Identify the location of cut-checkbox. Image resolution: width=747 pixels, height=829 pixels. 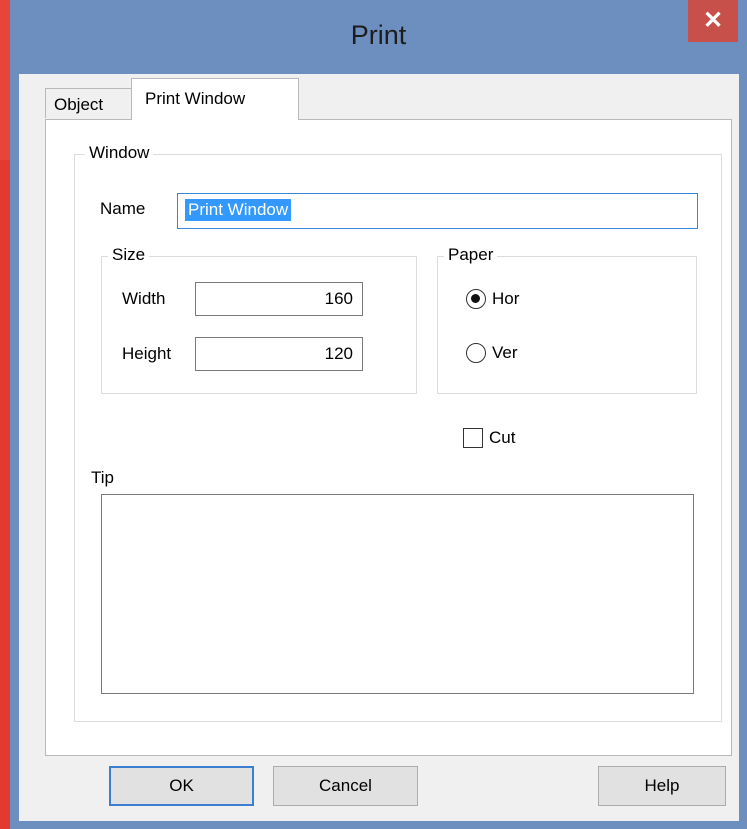
(473, 438).